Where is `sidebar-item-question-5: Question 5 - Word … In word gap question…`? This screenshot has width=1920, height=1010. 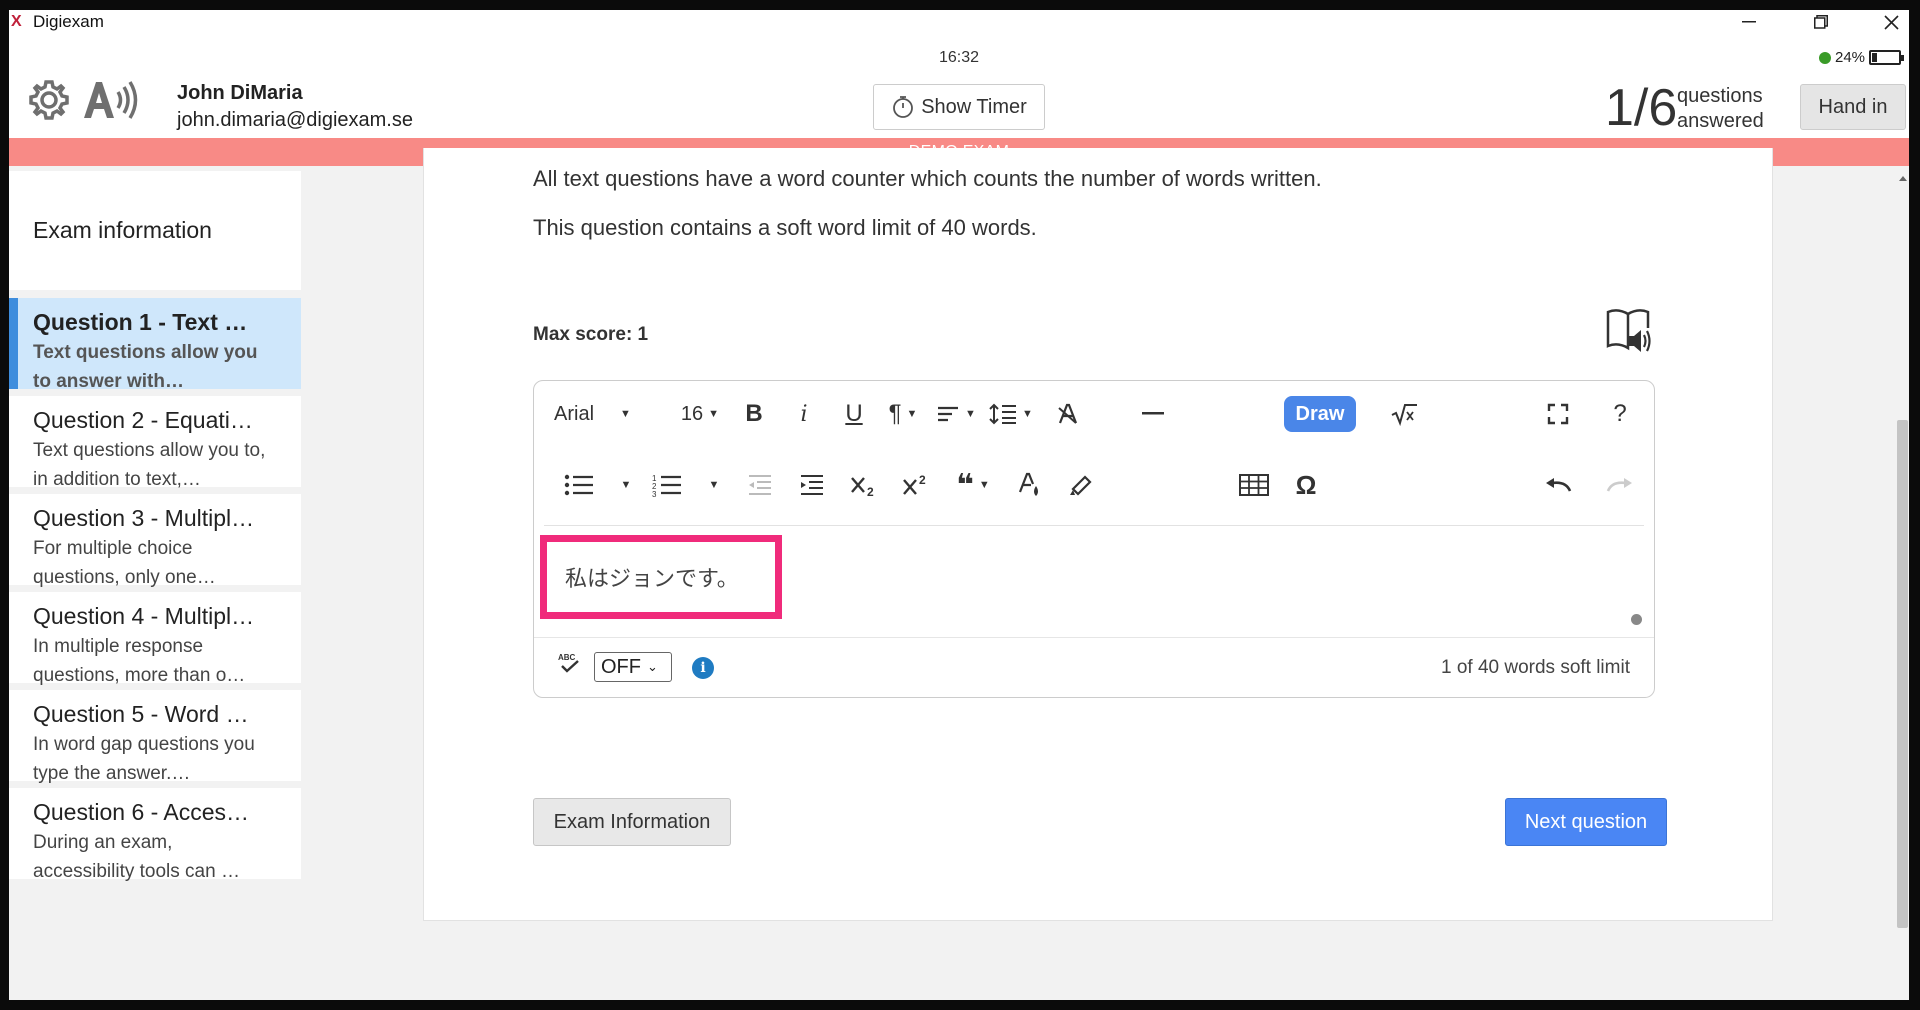 sidebar-item-question-5: Question 5 - Word … In word gap question… is located at coordinates (155, 737).